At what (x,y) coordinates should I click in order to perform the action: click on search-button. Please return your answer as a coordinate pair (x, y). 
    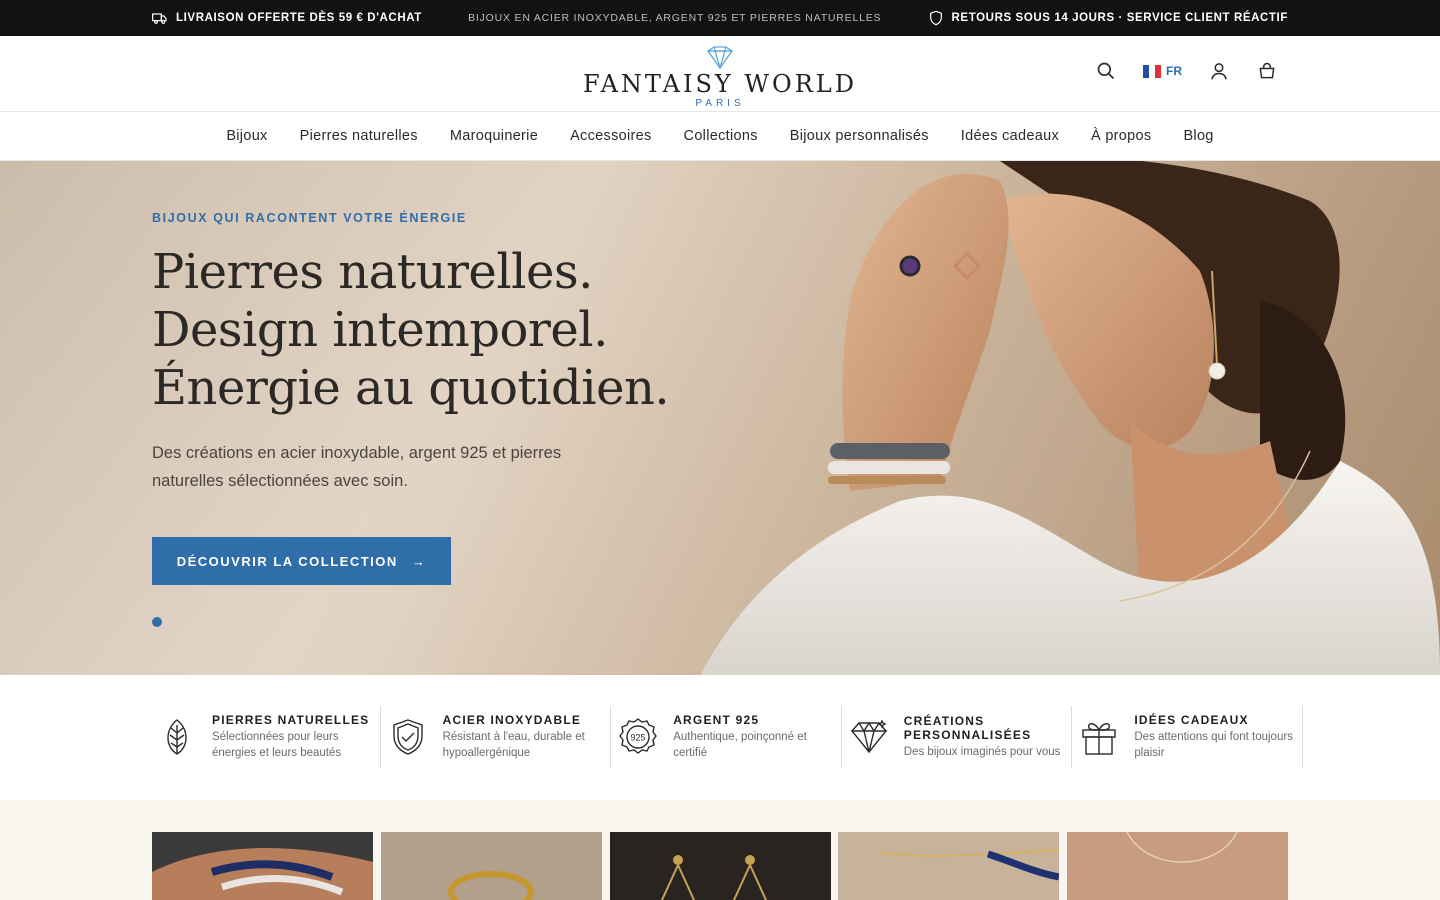
    Looking at the image, I should click on (1106, 71).